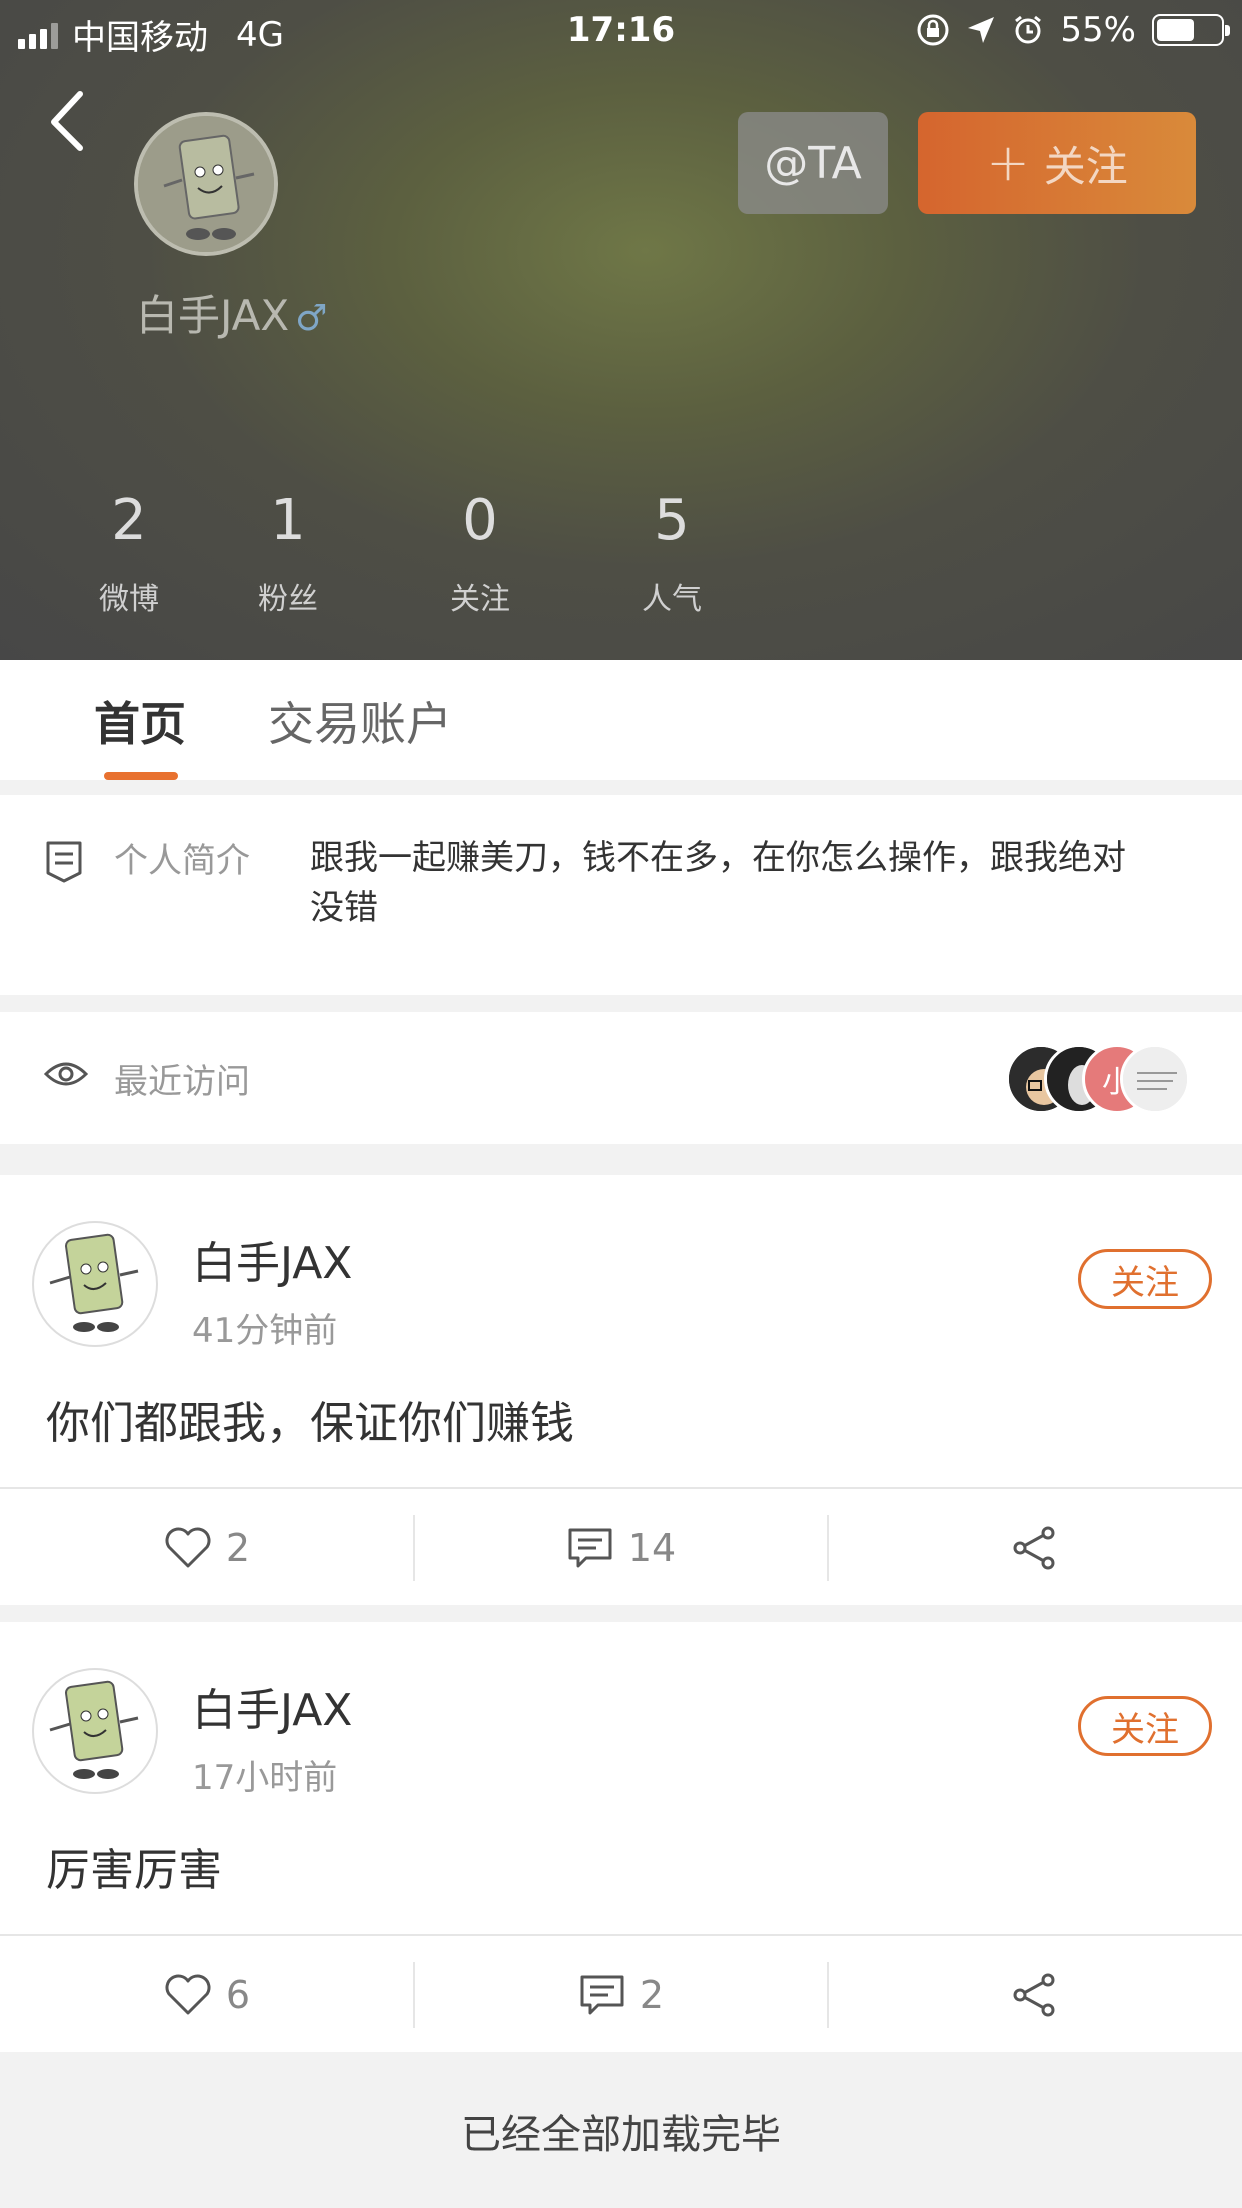 Image resolution: width=1242 pixels, height=2208 pixels. I want to click on stat-label: 人气, so click(672, 599).